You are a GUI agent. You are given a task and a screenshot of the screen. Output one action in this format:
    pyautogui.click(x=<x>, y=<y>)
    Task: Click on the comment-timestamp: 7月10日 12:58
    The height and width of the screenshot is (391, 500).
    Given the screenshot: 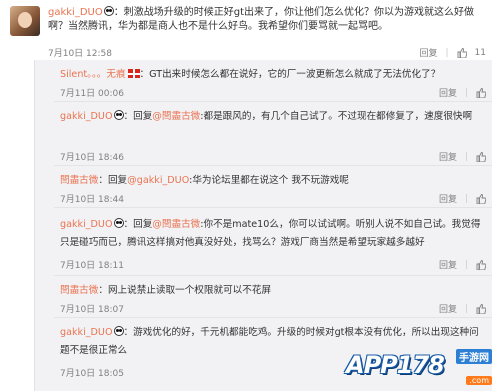 What is the action you would take?
    pyautogui.click(x=80, y=54)
    